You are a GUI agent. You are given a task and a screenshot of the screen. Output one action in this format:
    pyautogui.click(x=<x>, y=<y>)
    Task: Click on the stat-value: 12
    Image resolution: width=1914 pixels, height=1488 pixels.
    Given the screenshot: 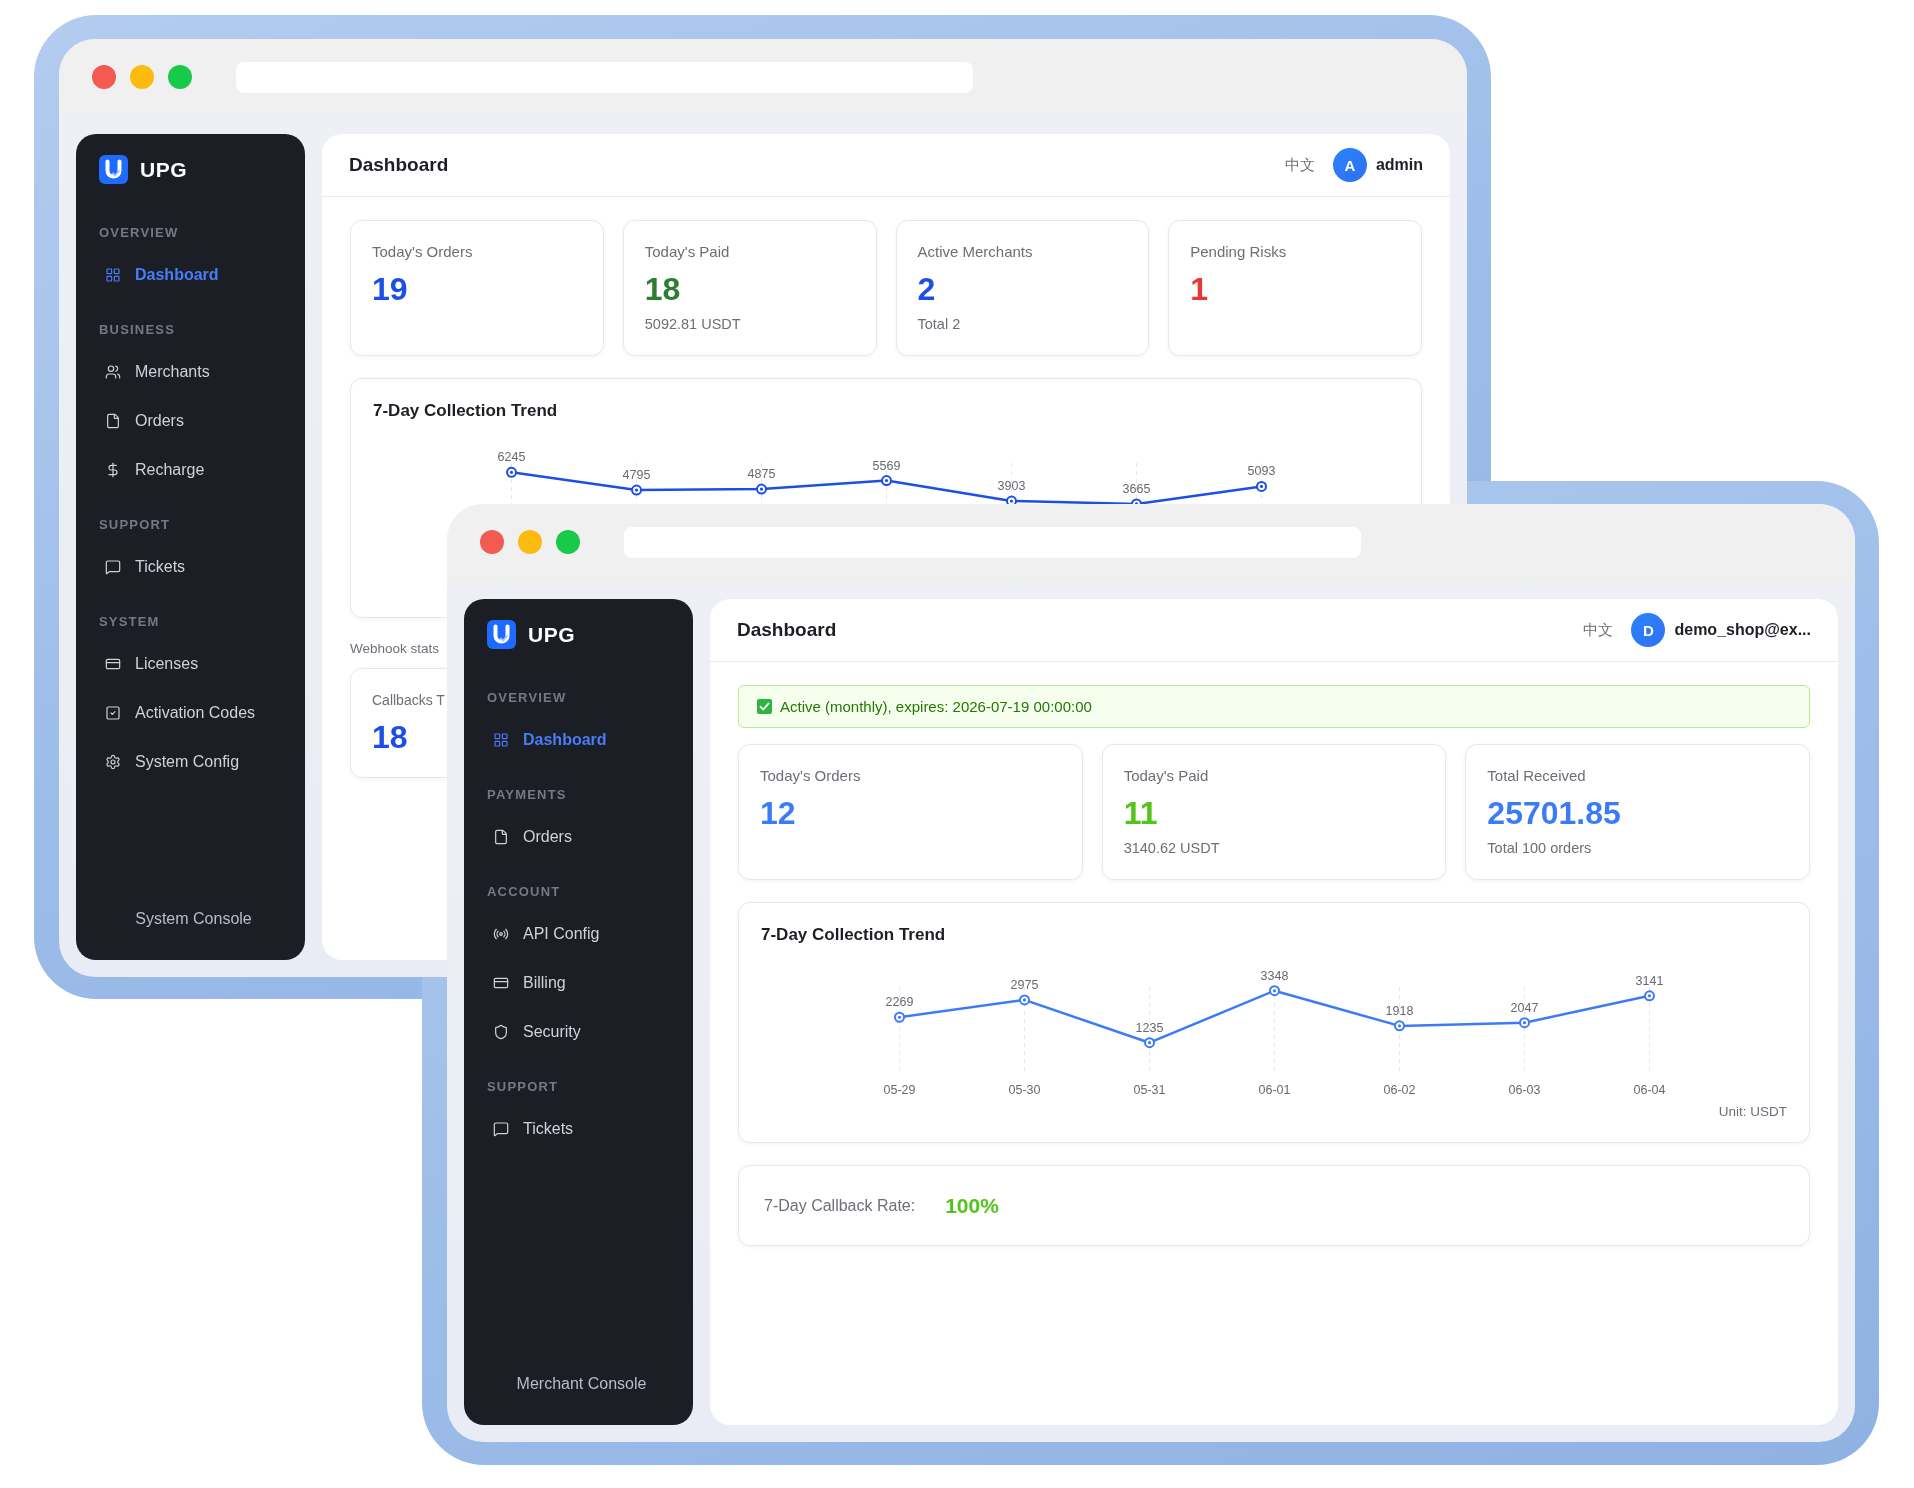 What is the action you would take?
    pyautogui.click(x=778, y=813)
    